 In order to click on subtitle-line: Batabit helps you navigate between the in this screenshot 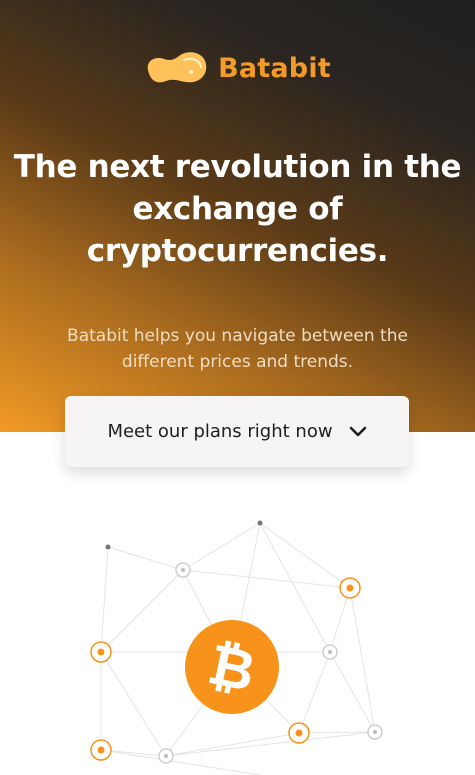, I will do `click(237, 336)`.